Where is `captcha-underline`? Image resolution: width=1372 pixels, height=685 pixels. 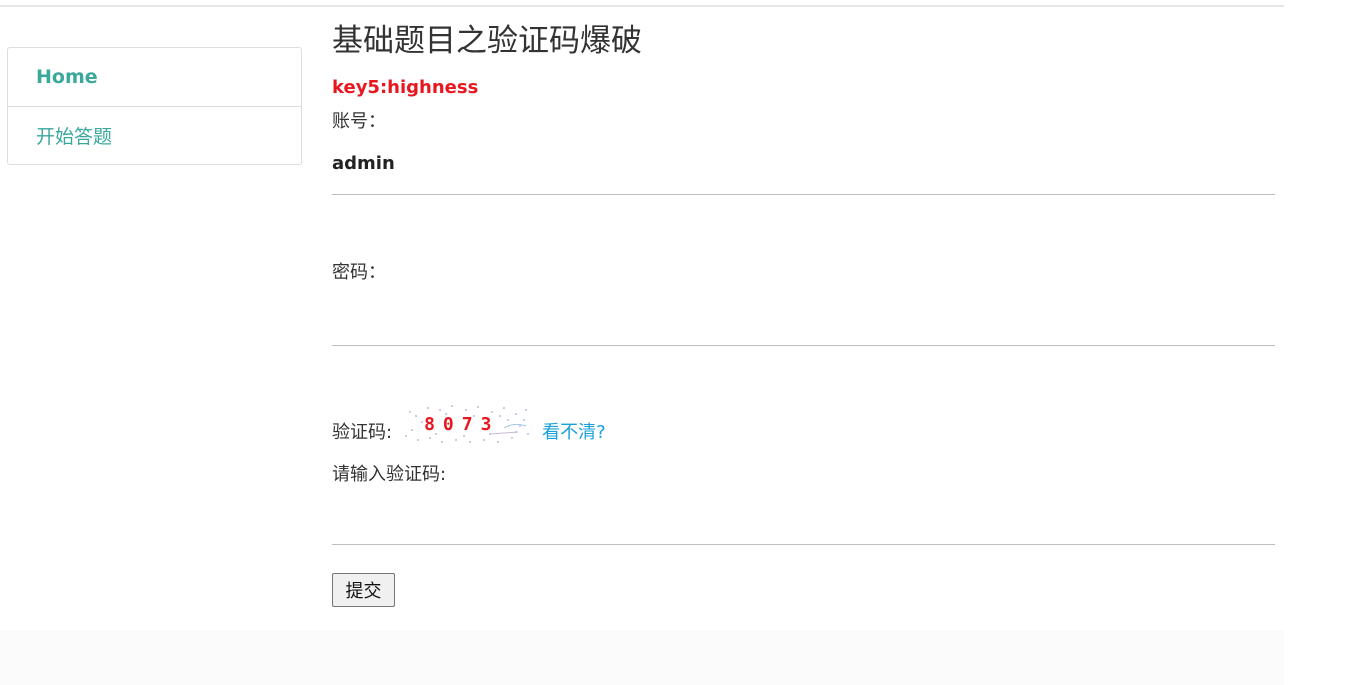 captcha-underline is located at coordinates (803, 544).